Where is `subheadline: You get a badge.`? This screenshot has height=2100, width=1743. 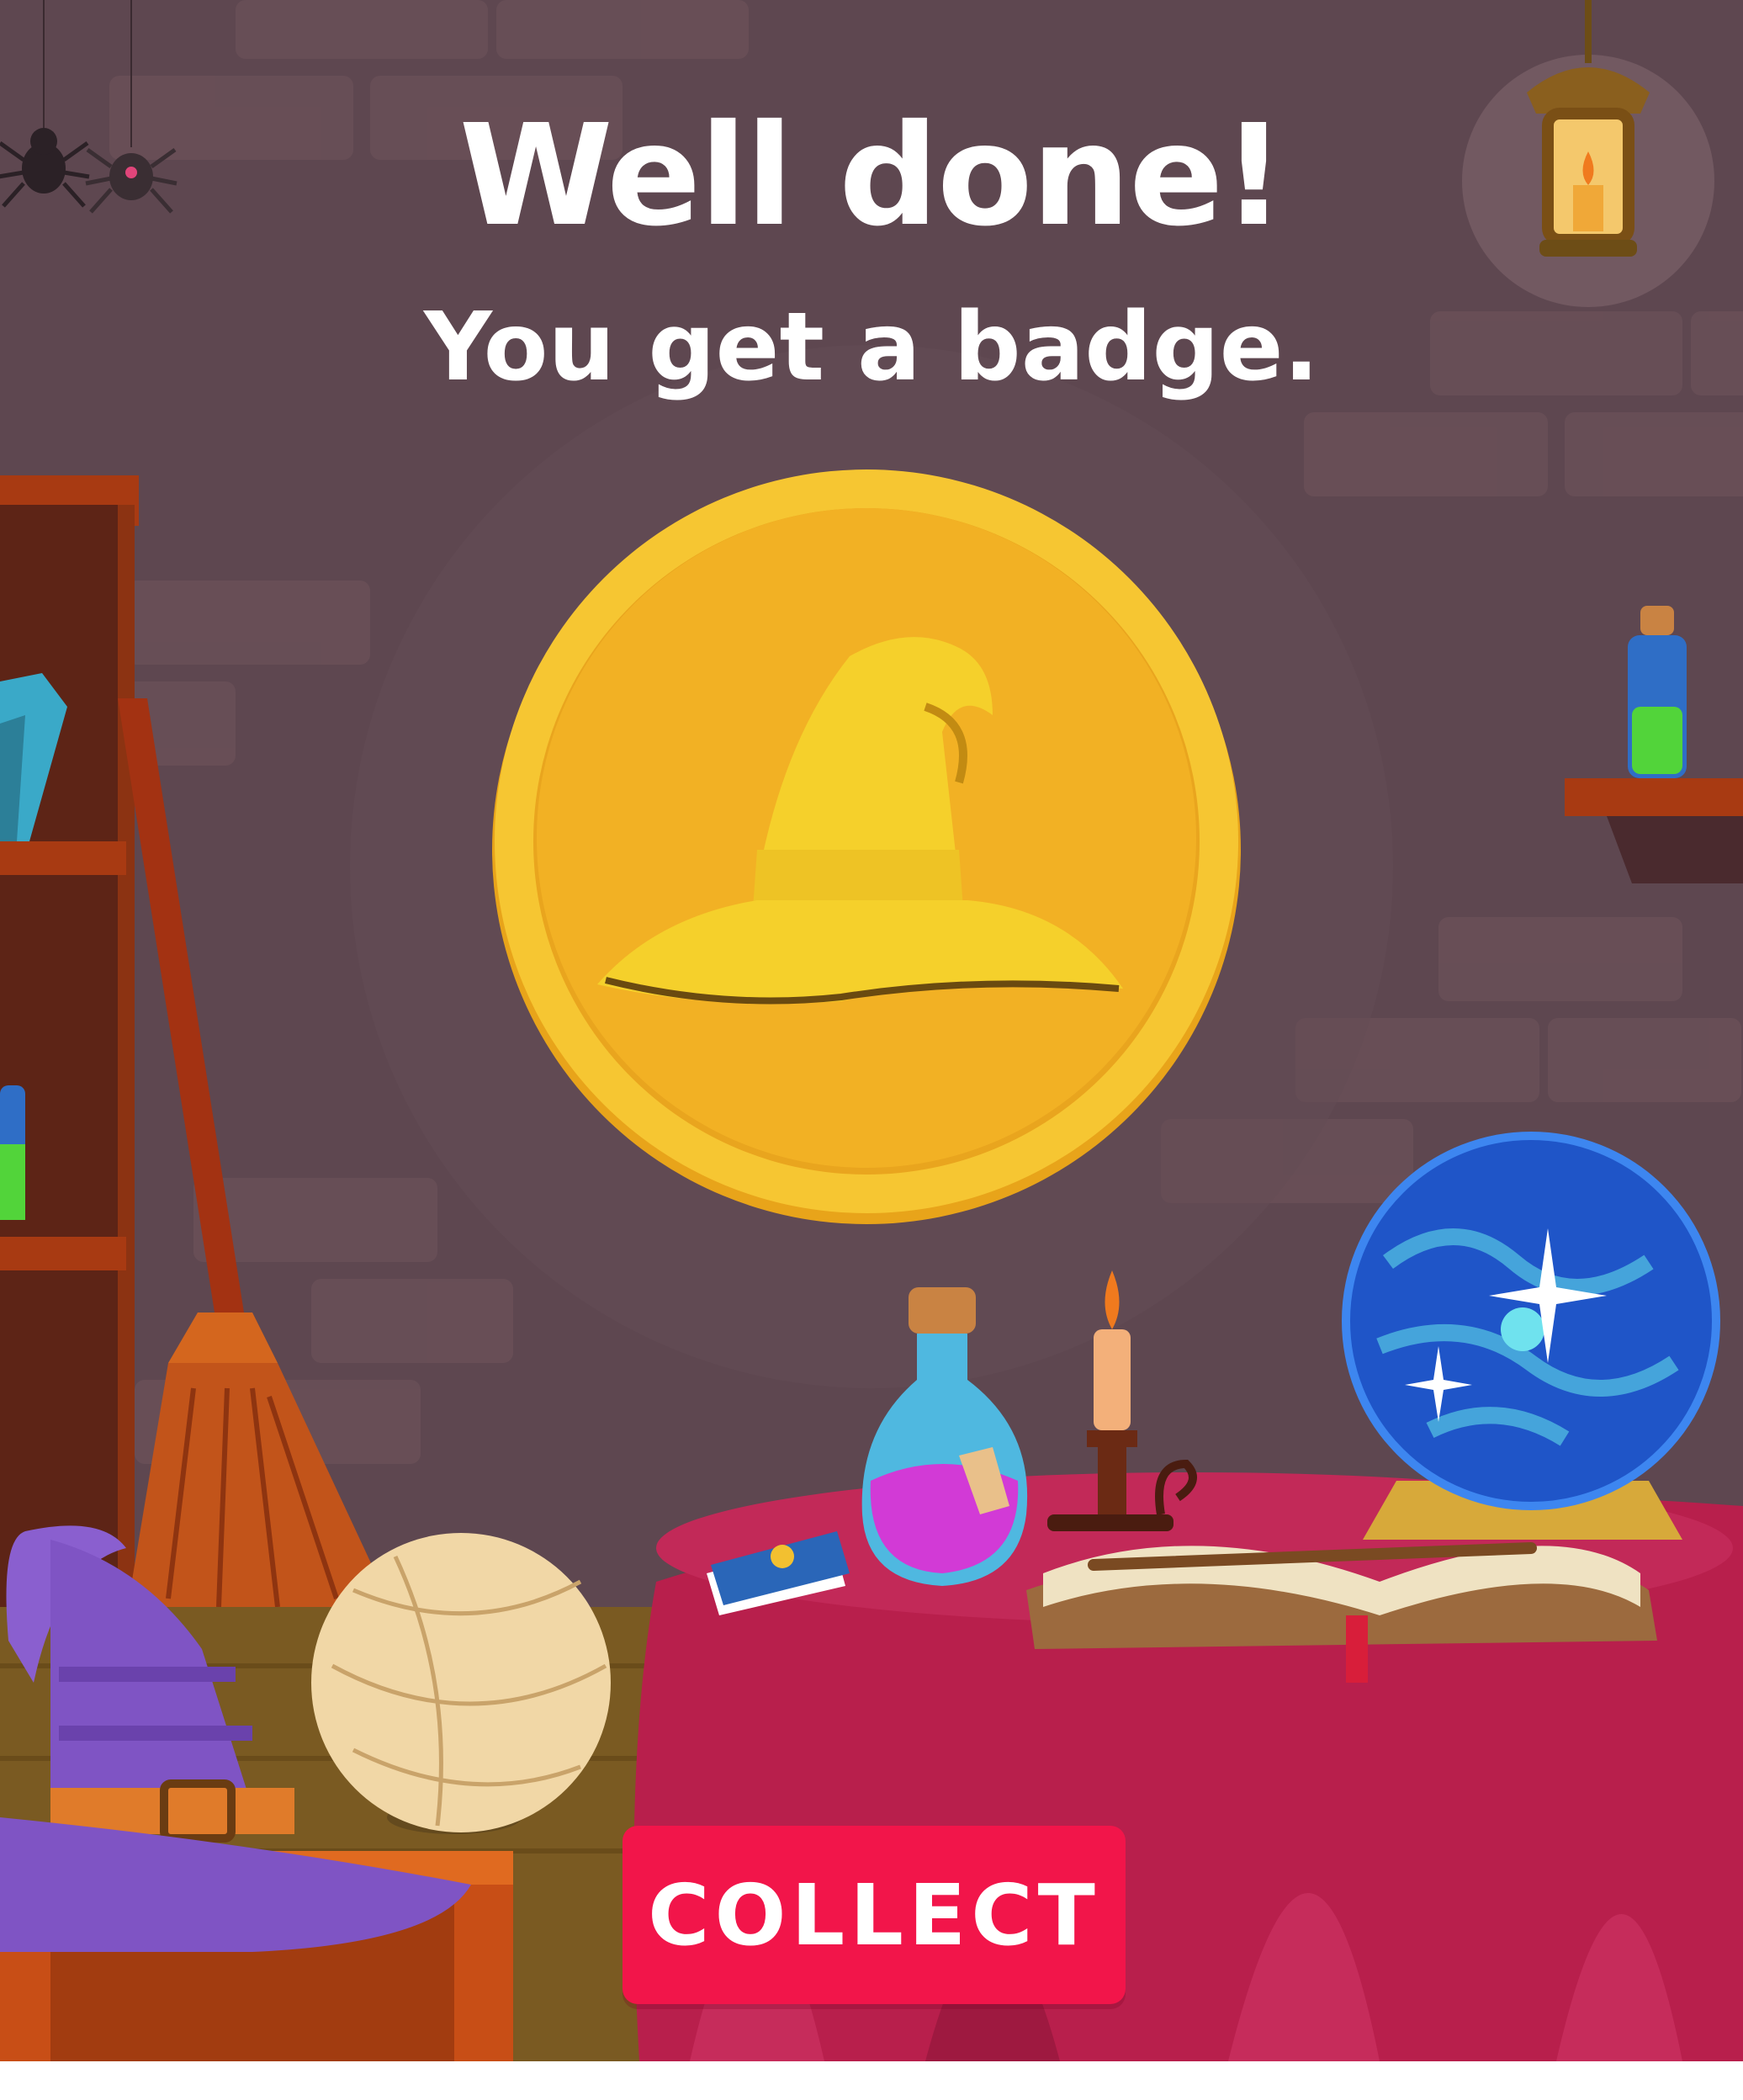 subheadline: You get a badge. is located at coordinates (871, 348).